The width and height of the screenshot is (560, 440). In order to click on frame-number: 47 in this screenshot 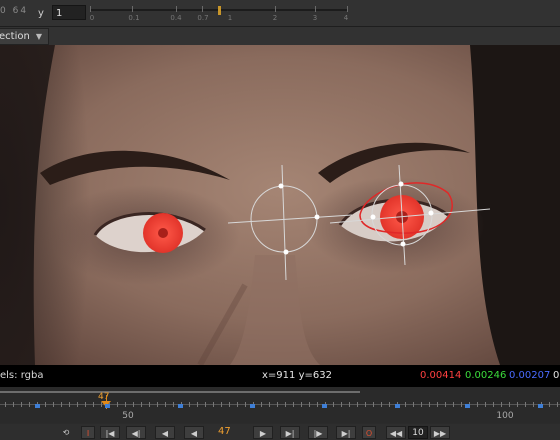, I will do `click(224, 431)`.